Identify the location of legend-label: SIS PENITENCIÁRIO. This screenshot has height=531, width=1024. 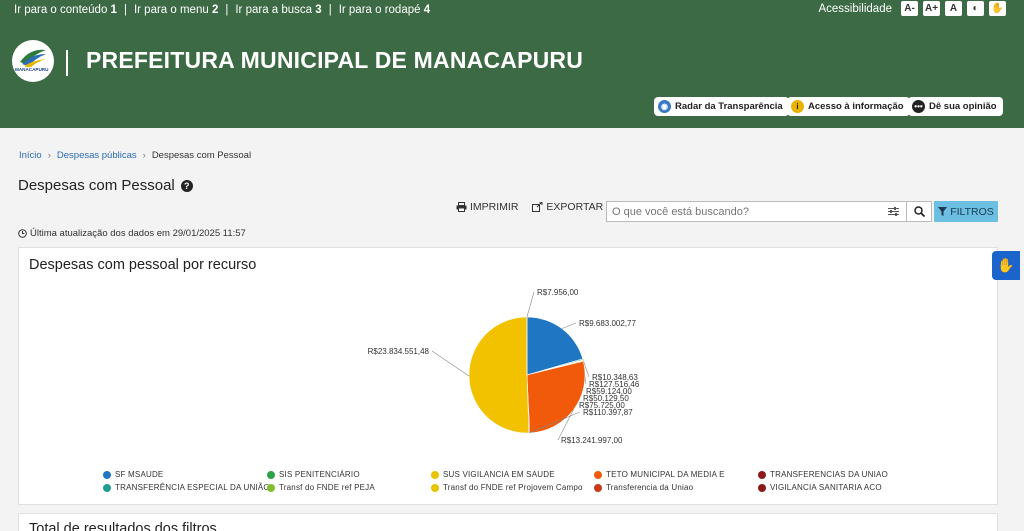
(319, 474).